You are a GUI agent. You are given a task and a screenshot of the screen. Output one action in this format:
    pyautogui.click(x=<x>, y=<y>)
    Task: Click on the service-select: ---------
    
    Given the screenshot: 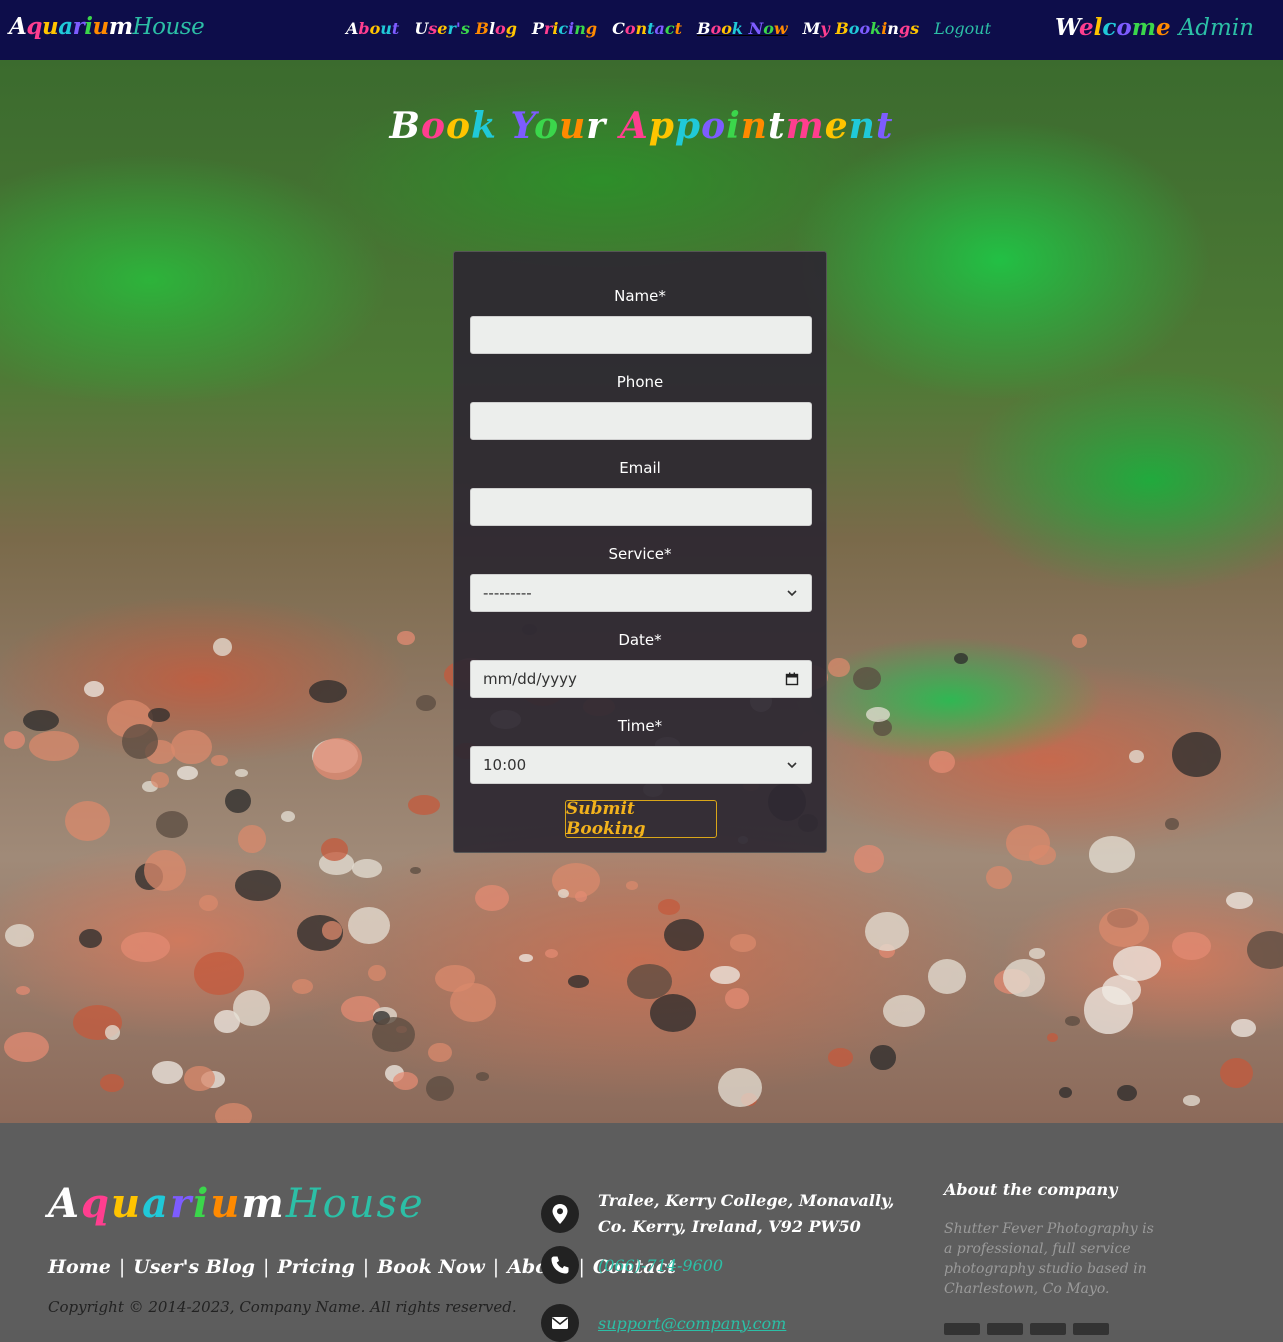 What is the action you would take?
    pyautogui.click(x=641, y=593)
    